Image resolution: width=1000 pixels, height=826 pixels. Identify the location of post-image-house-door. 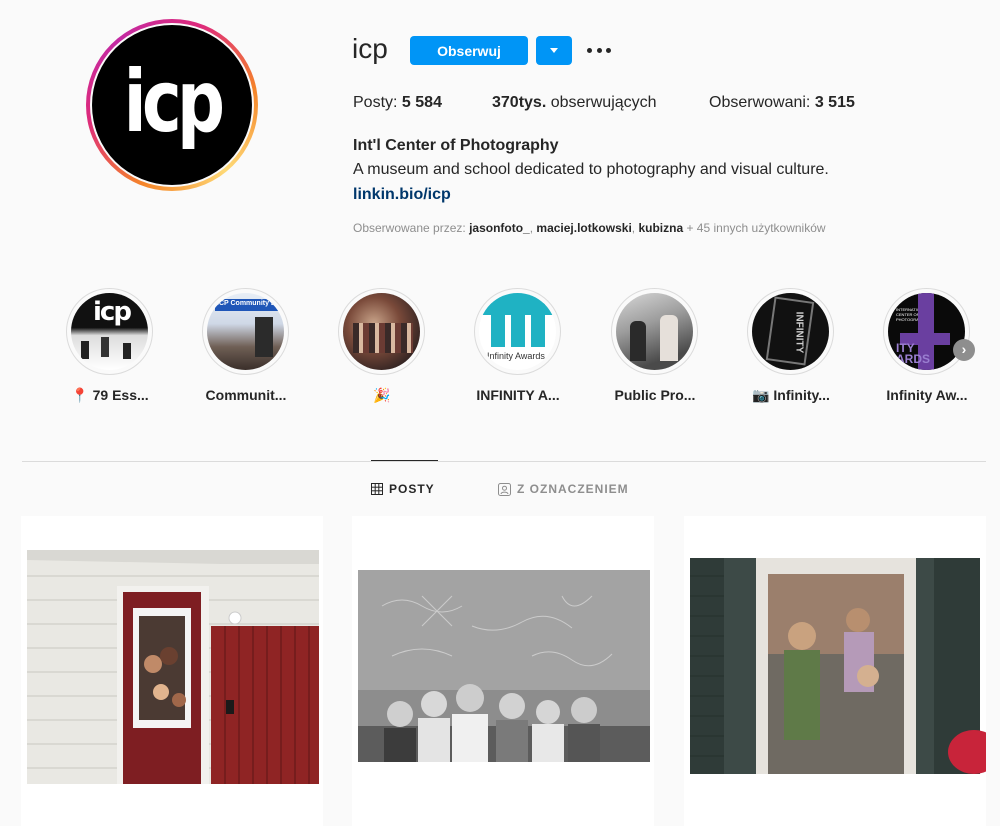
(172, 671).